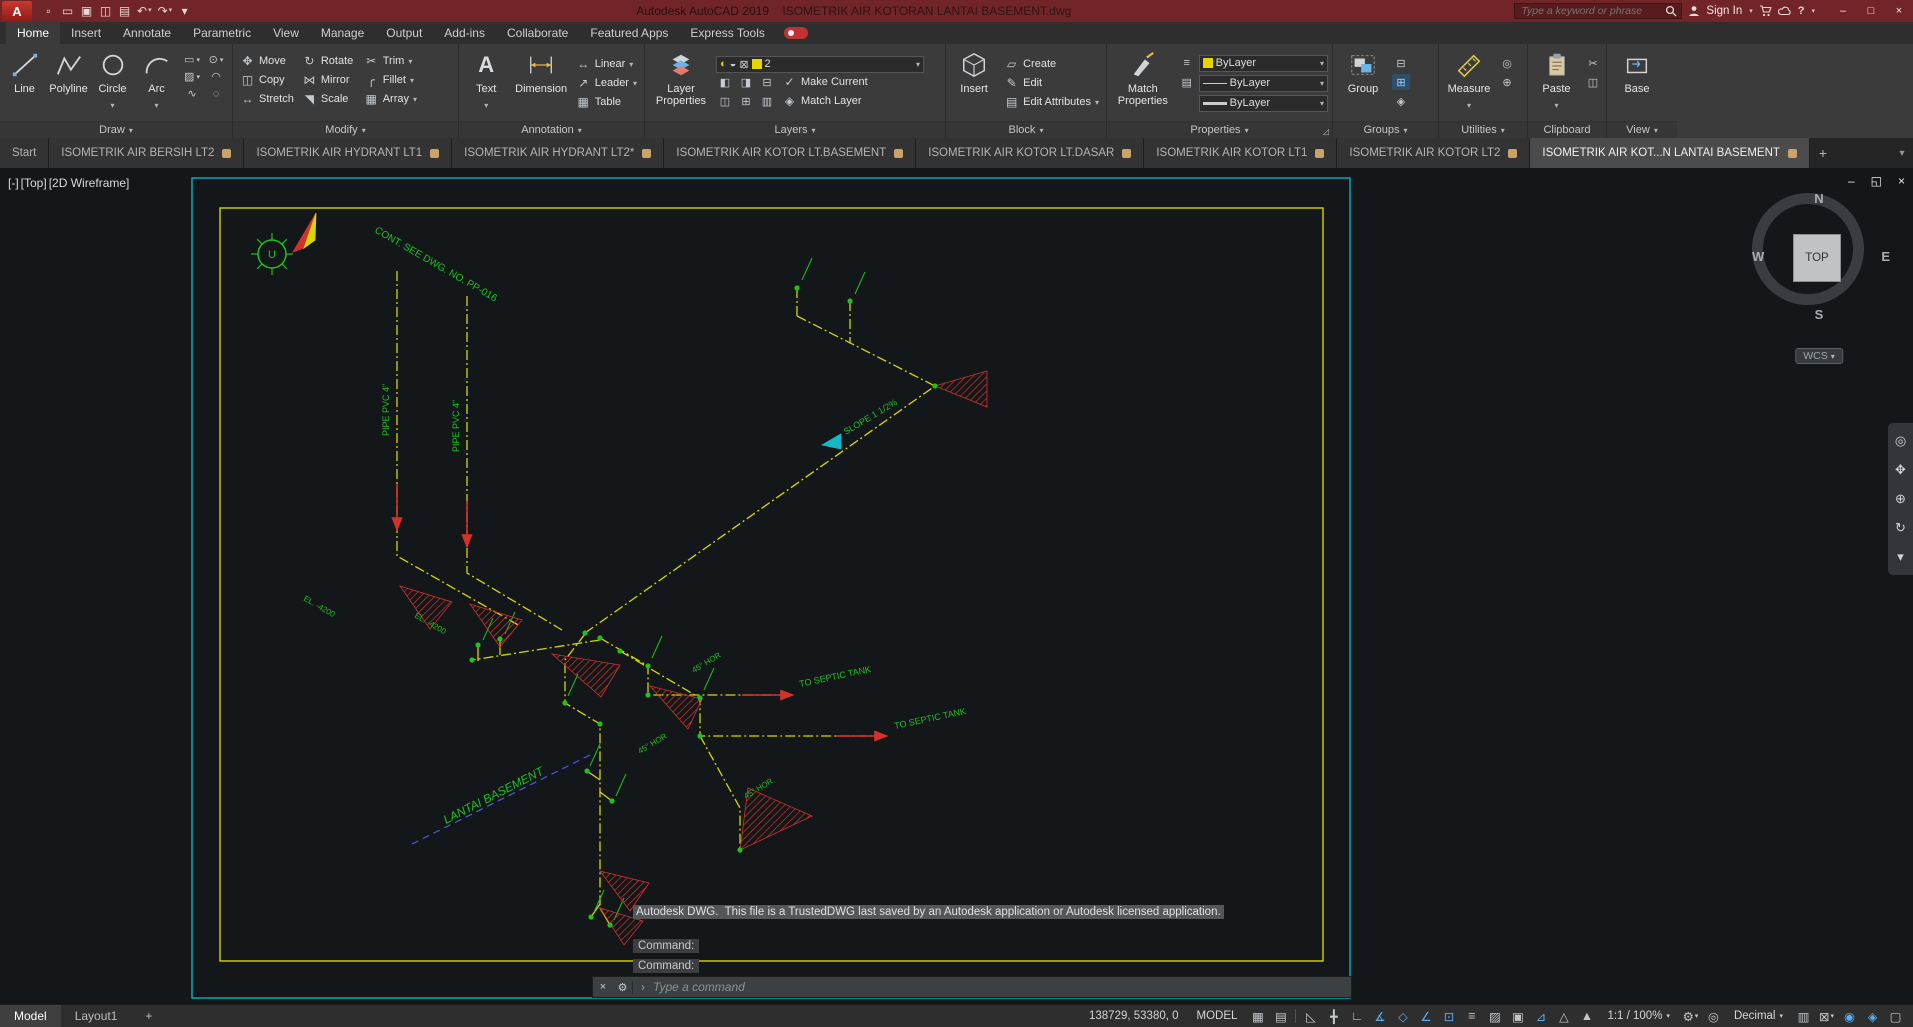 The width and height of the screenshot is (1913, 1027). What do you see at coordinates (48, 11) in the screenshot?
I see `new-file-button: ▫` at bounding box center [48, 11].